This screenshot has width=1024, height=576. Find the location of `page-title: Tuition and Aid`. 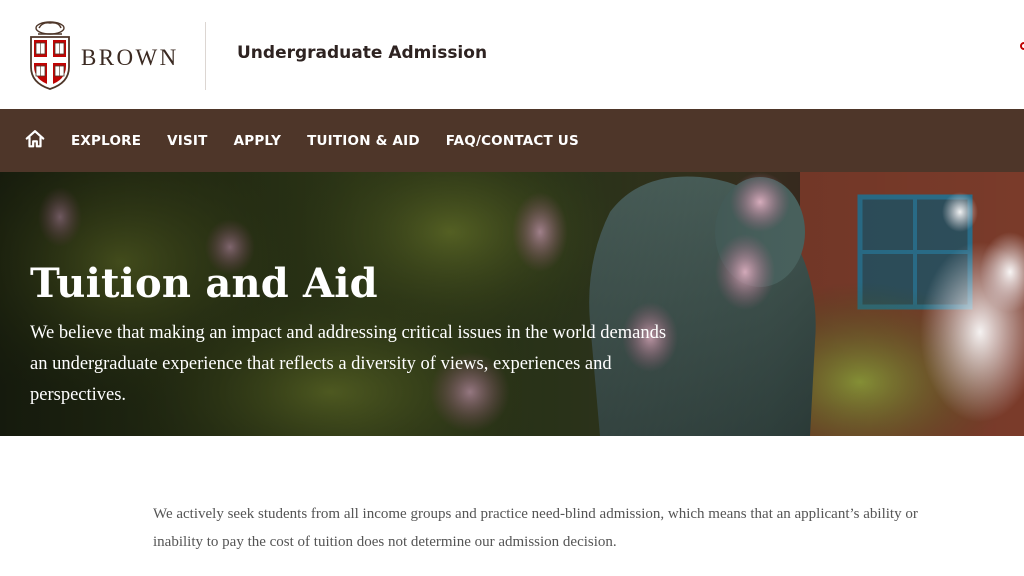

page-title: Tuition and Aid is located at coordinates (204, 283).